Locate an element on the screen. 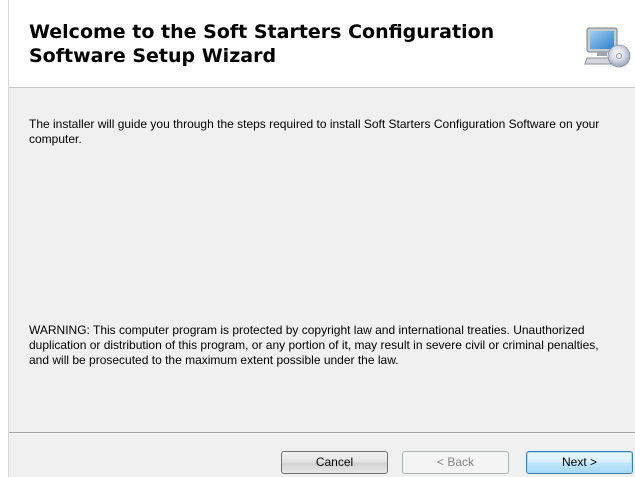 The width and height of the screenshot is (635, 477). next-button: Next > is located at coordinates (579, 462).